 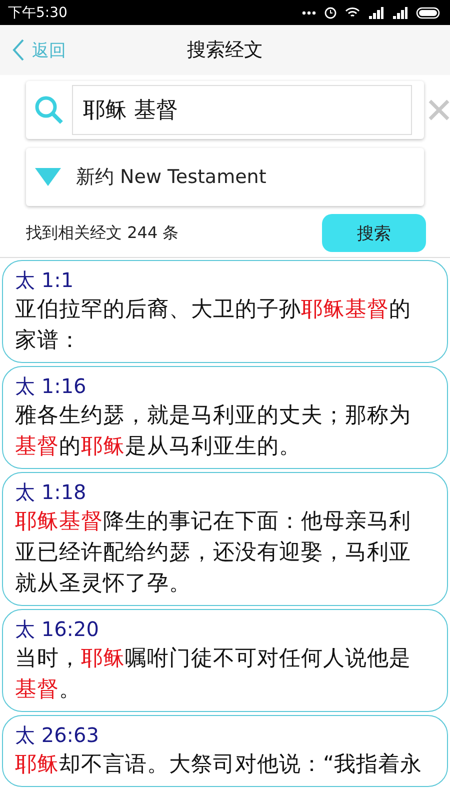 What do you see at coordinates (213, 553) in the screenshot?
I see `verse-text: 耶稣基督降生的事记在下面：他母亲马利亚已经许配给约瑟，还没有迎娶，马利亚就从圣灵怀了孕。` at bounding box center [213, 553].